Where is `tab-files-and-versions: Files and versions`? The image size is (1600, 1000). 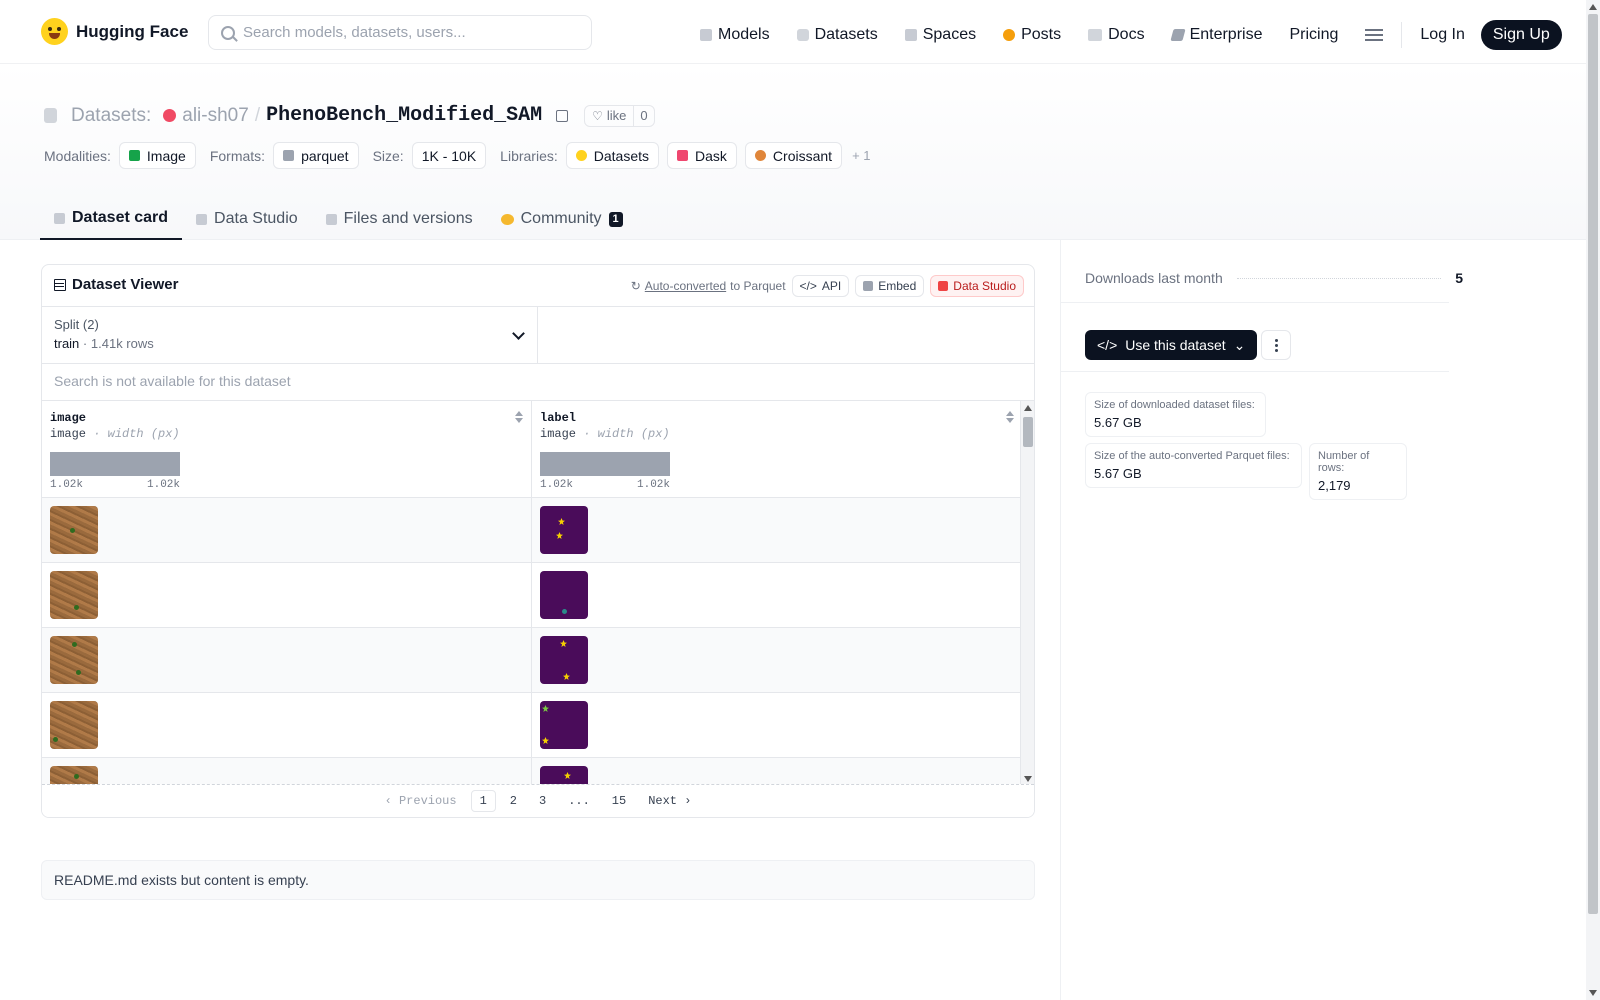
tab-files-and-versions: Files and versions is located at coordinates (399, 219).